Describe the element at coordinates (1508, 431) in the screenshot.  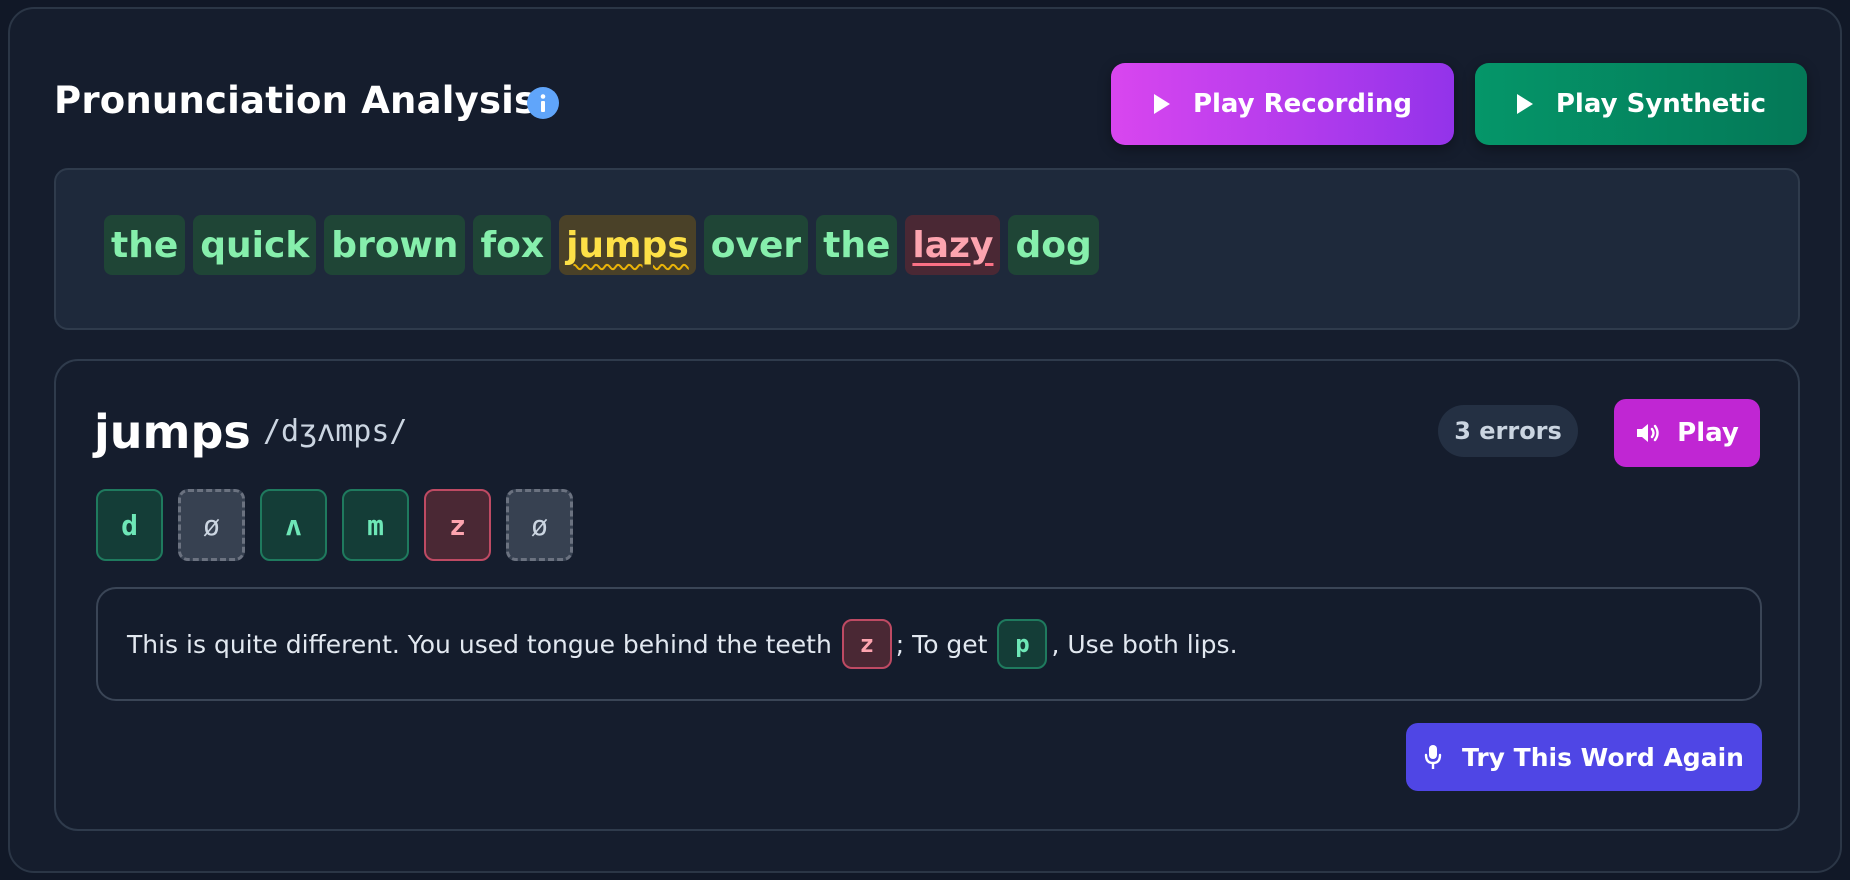
I see `errors-badge: 3 errors` at that location.